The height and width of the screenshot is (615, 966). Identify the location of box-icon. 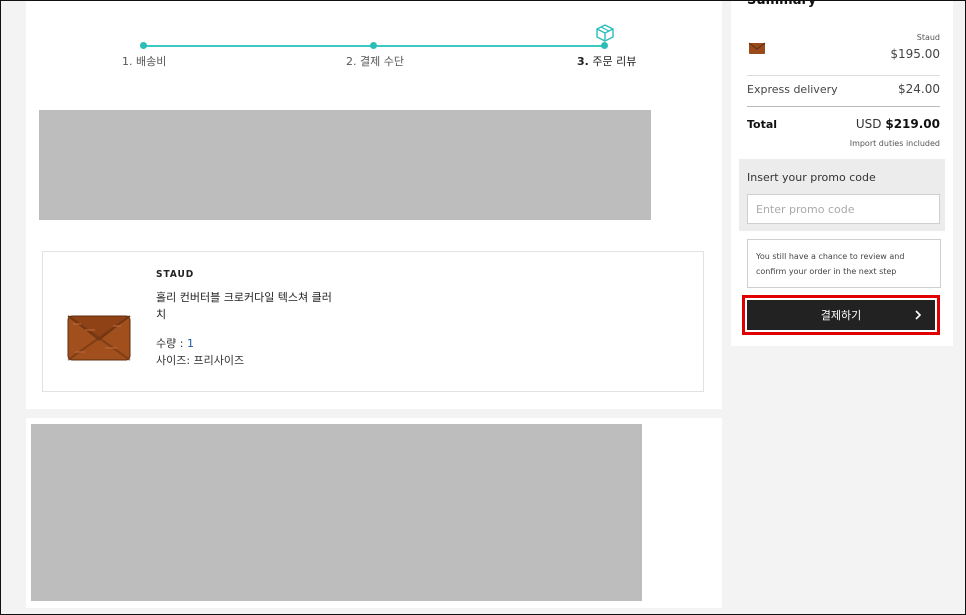
(605, 33).